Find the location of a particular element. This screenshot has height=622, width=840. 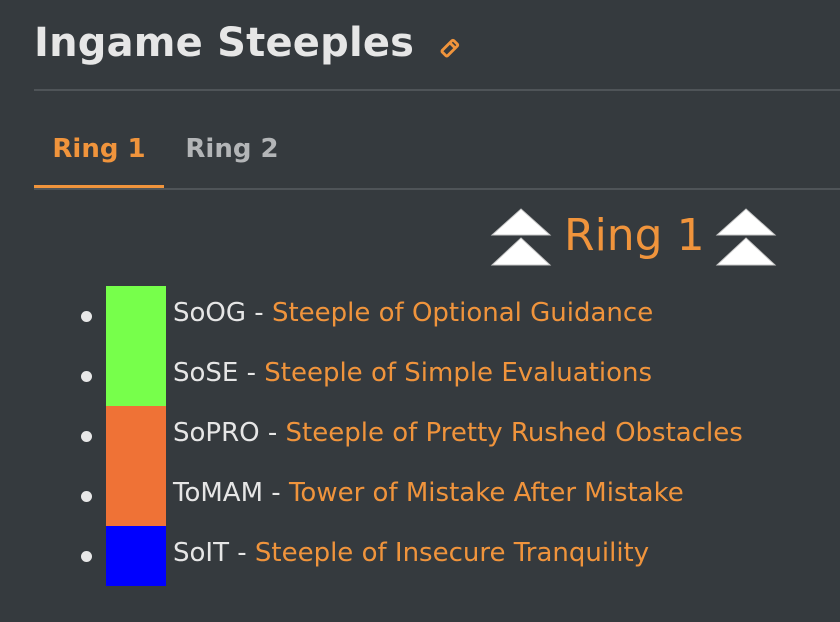

ring-heading: Ring 1 is located at coordinates (633, 237).